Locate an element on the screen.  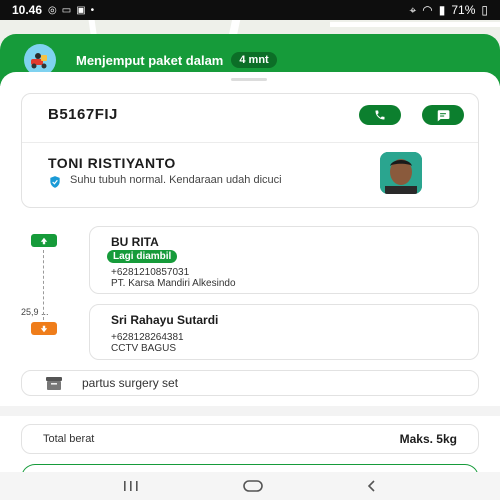
arrow-up-icon is located at coordinates (44, 240).